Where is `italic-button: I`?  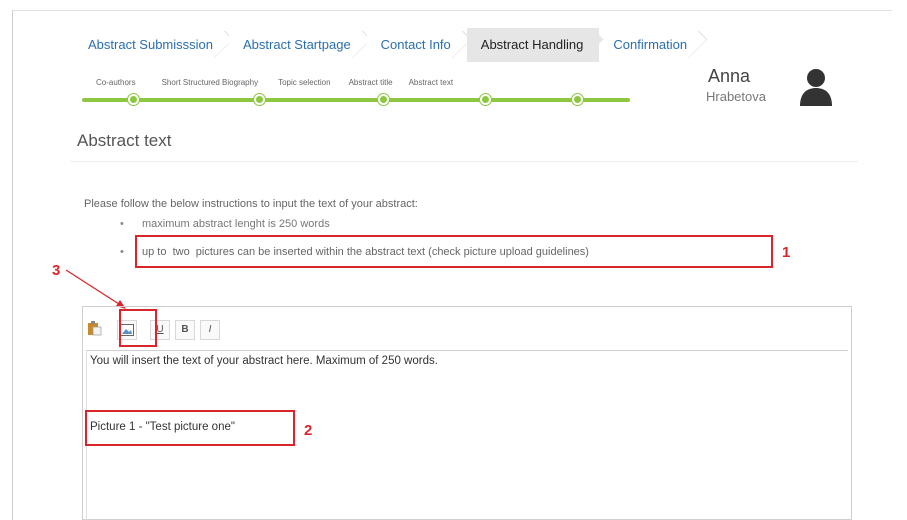
italic-button: I is located at coordinates (210, 330).